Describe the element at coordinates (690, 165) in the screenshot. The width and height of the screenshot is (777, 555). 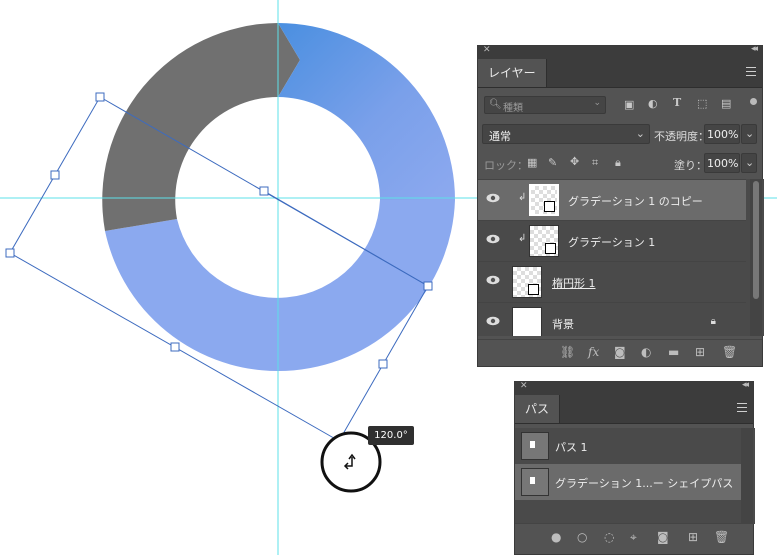
I see `fill-label: 塗り：` at that location.